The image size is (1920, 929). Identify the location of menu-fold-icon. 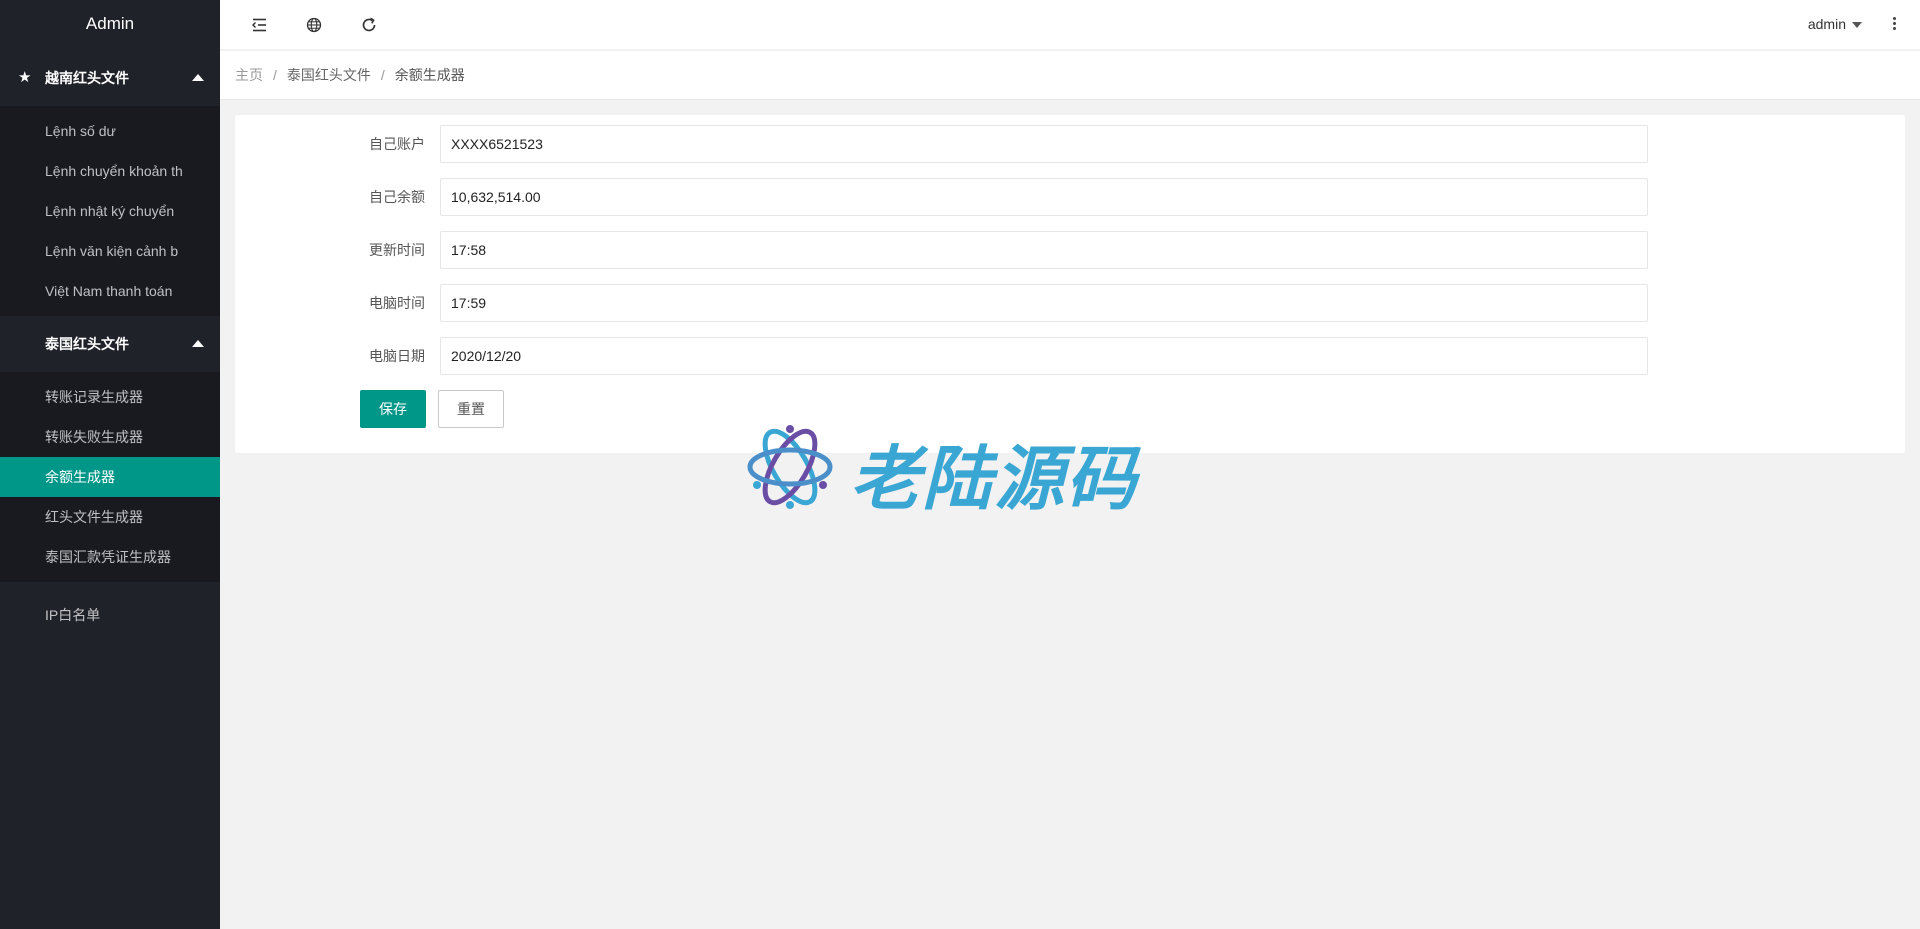
(259, 25).